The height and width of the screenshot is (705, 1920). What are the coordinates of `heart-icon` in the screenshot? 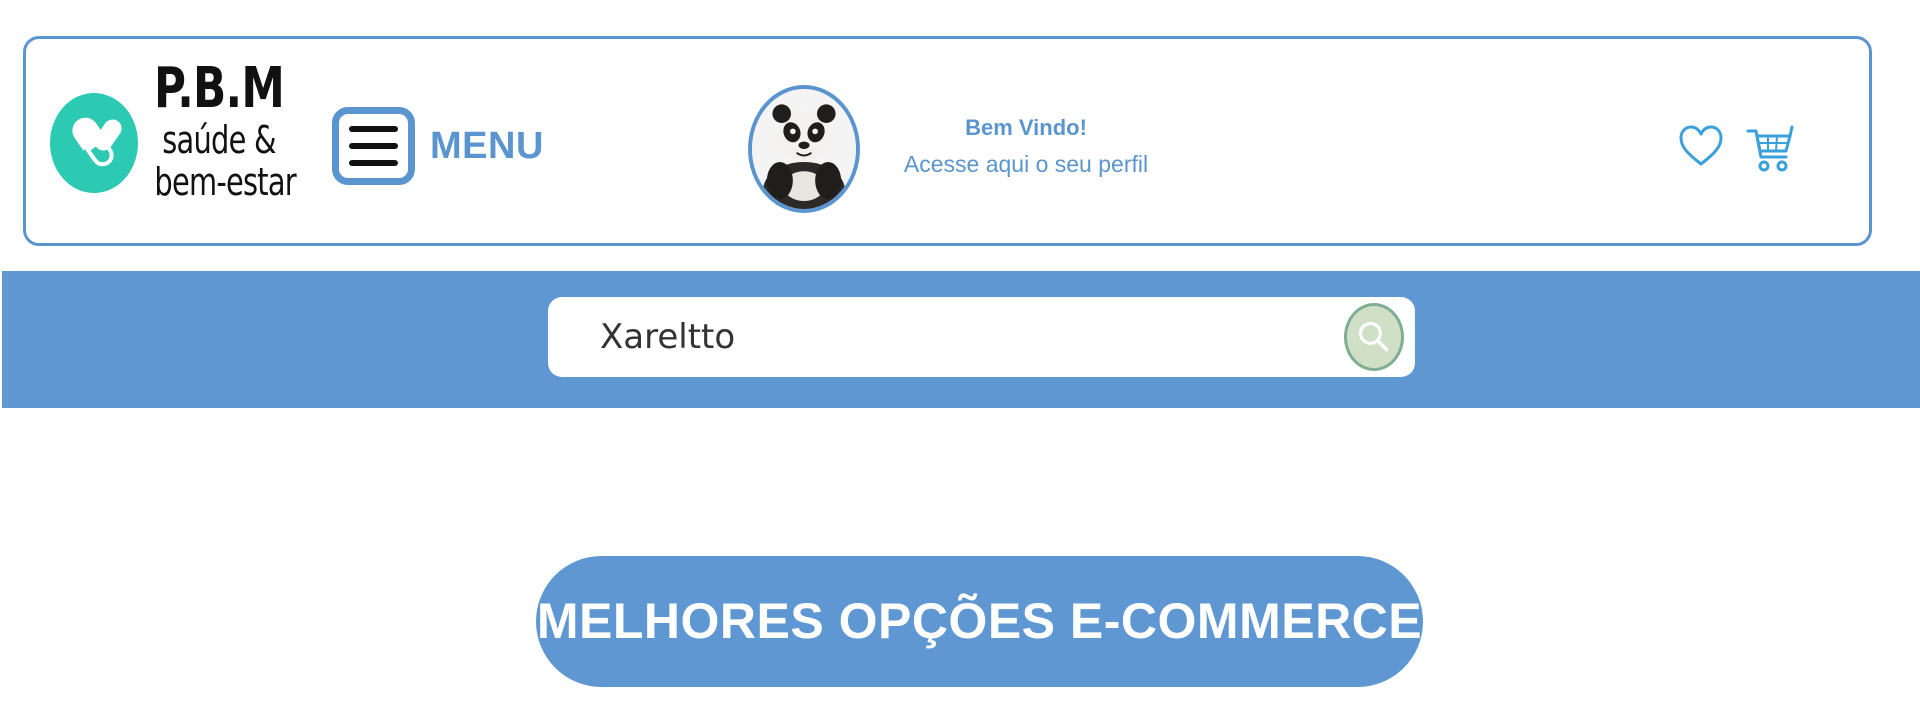 It's located at (1701, 146).